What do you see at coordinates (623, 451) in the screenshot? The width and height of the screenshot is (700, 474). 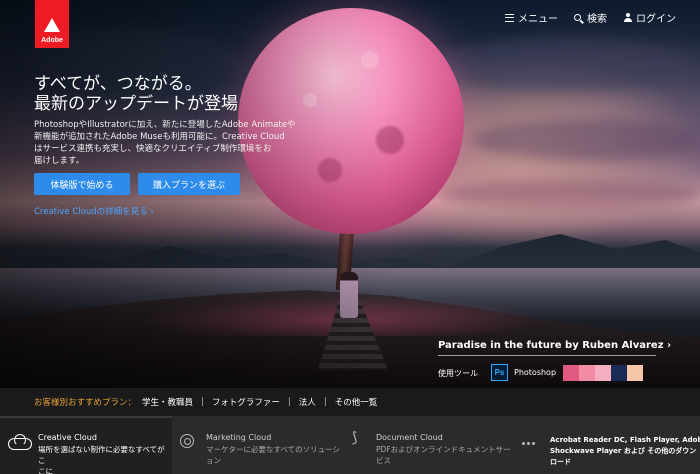 I see `downloads-line-2: Shockwave Player および その他のダウン` at bounding box center [623, 451].